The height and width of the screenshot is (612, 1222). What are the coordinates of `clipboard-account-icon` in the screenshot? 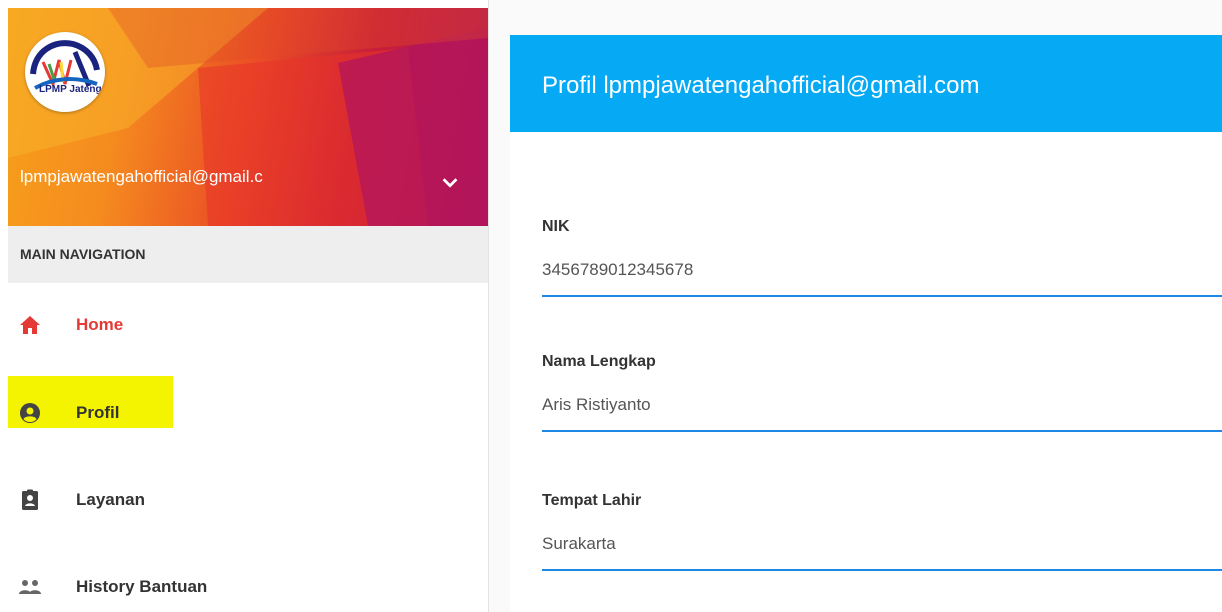 It's located at (30, 499).